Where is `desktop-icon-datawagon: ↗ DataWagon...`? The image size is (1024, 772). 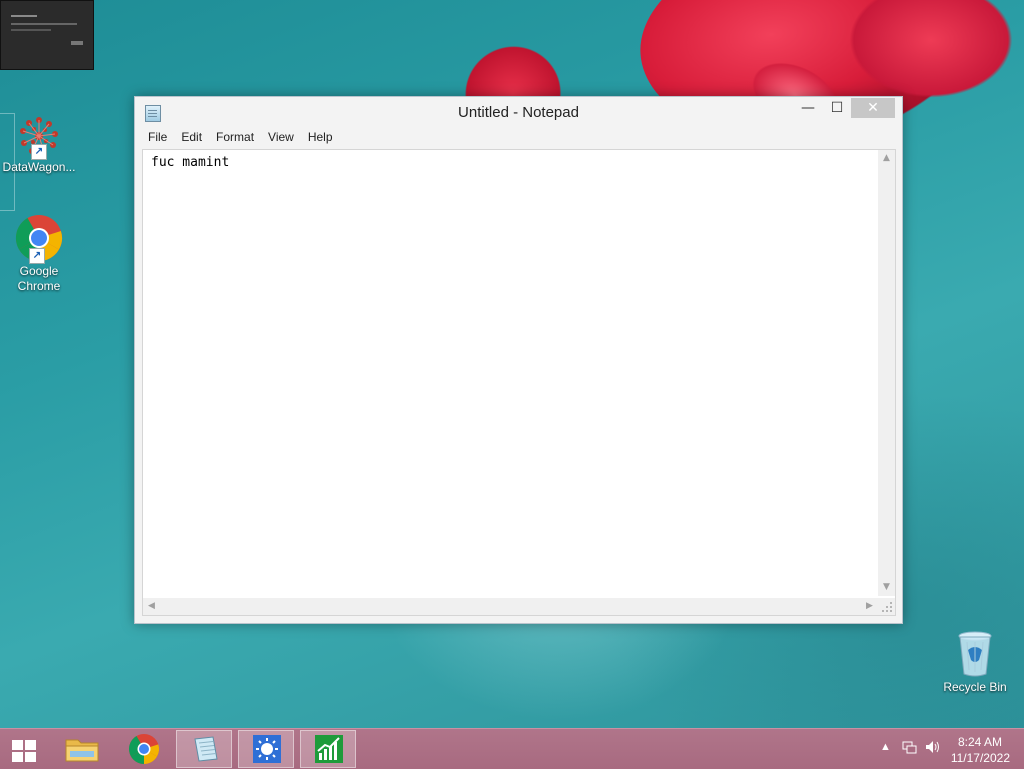
desktop-icon-datawagon: ↗ DataWagon... is located at coordinates (39, 144).